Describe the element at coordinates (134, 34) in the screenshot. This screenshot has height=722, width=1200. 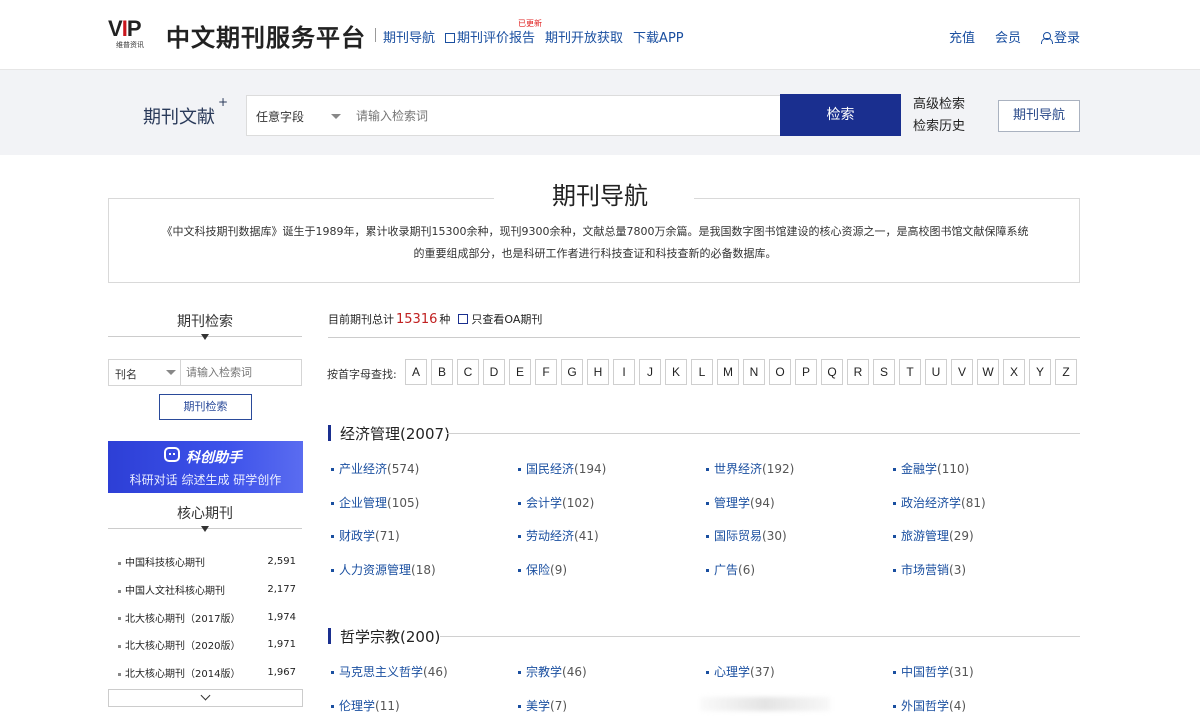
I see `vip-logo: VIP 维普资讯` at that location.